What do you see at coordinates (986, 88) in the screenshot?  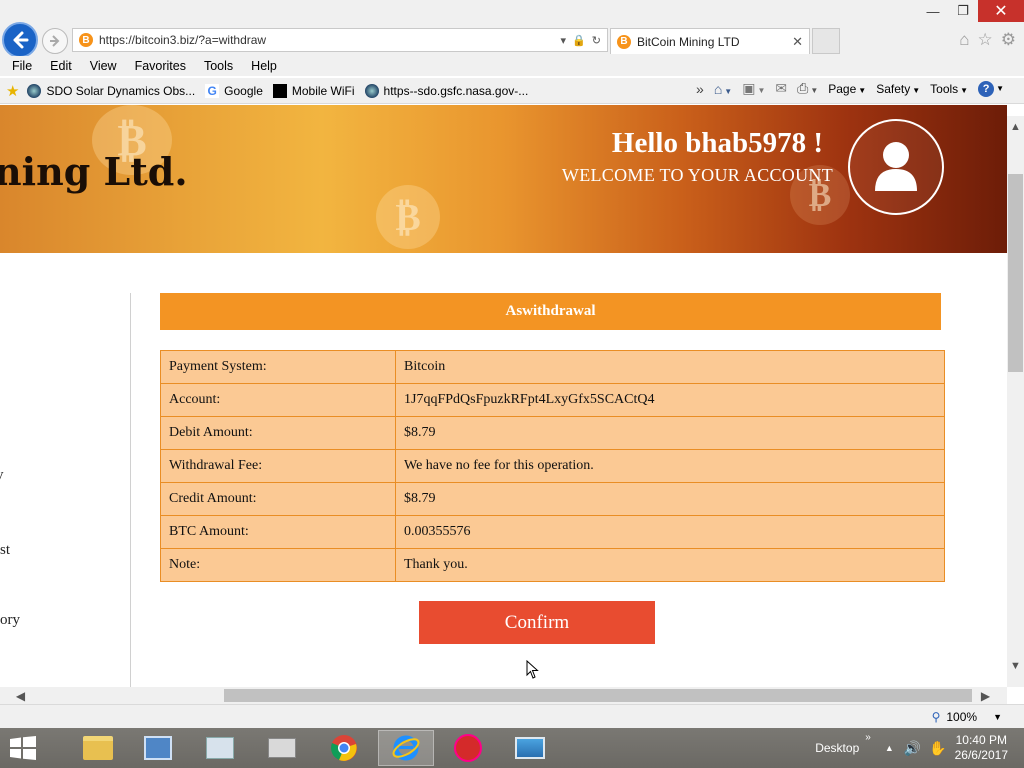 I see `help-icon: ?` at bounding box center [986, 88].